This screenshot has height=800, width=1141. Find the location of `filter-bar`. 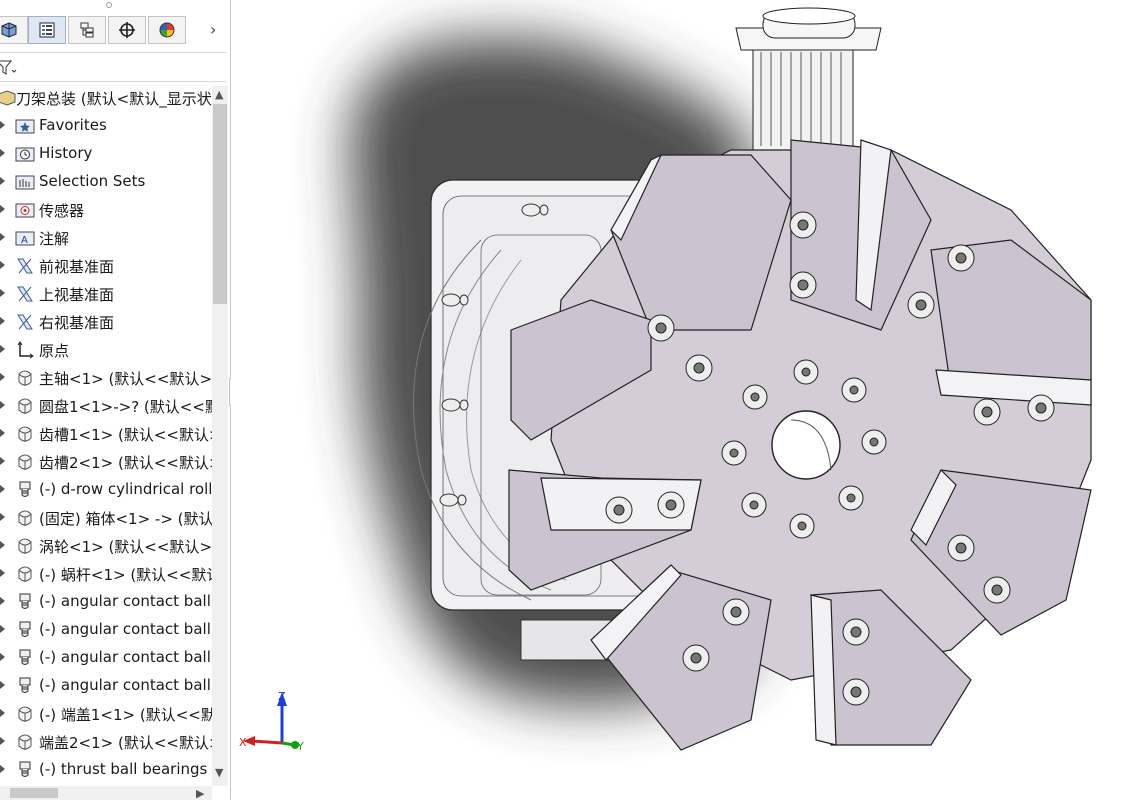

filter-bar is located at coordinates (113, 67).